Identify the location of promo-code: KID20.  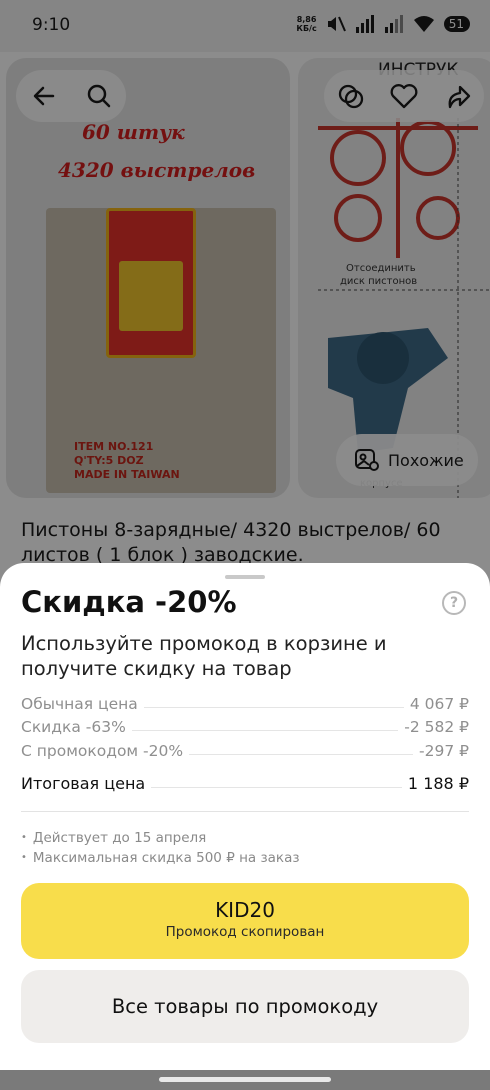
(245, 910).